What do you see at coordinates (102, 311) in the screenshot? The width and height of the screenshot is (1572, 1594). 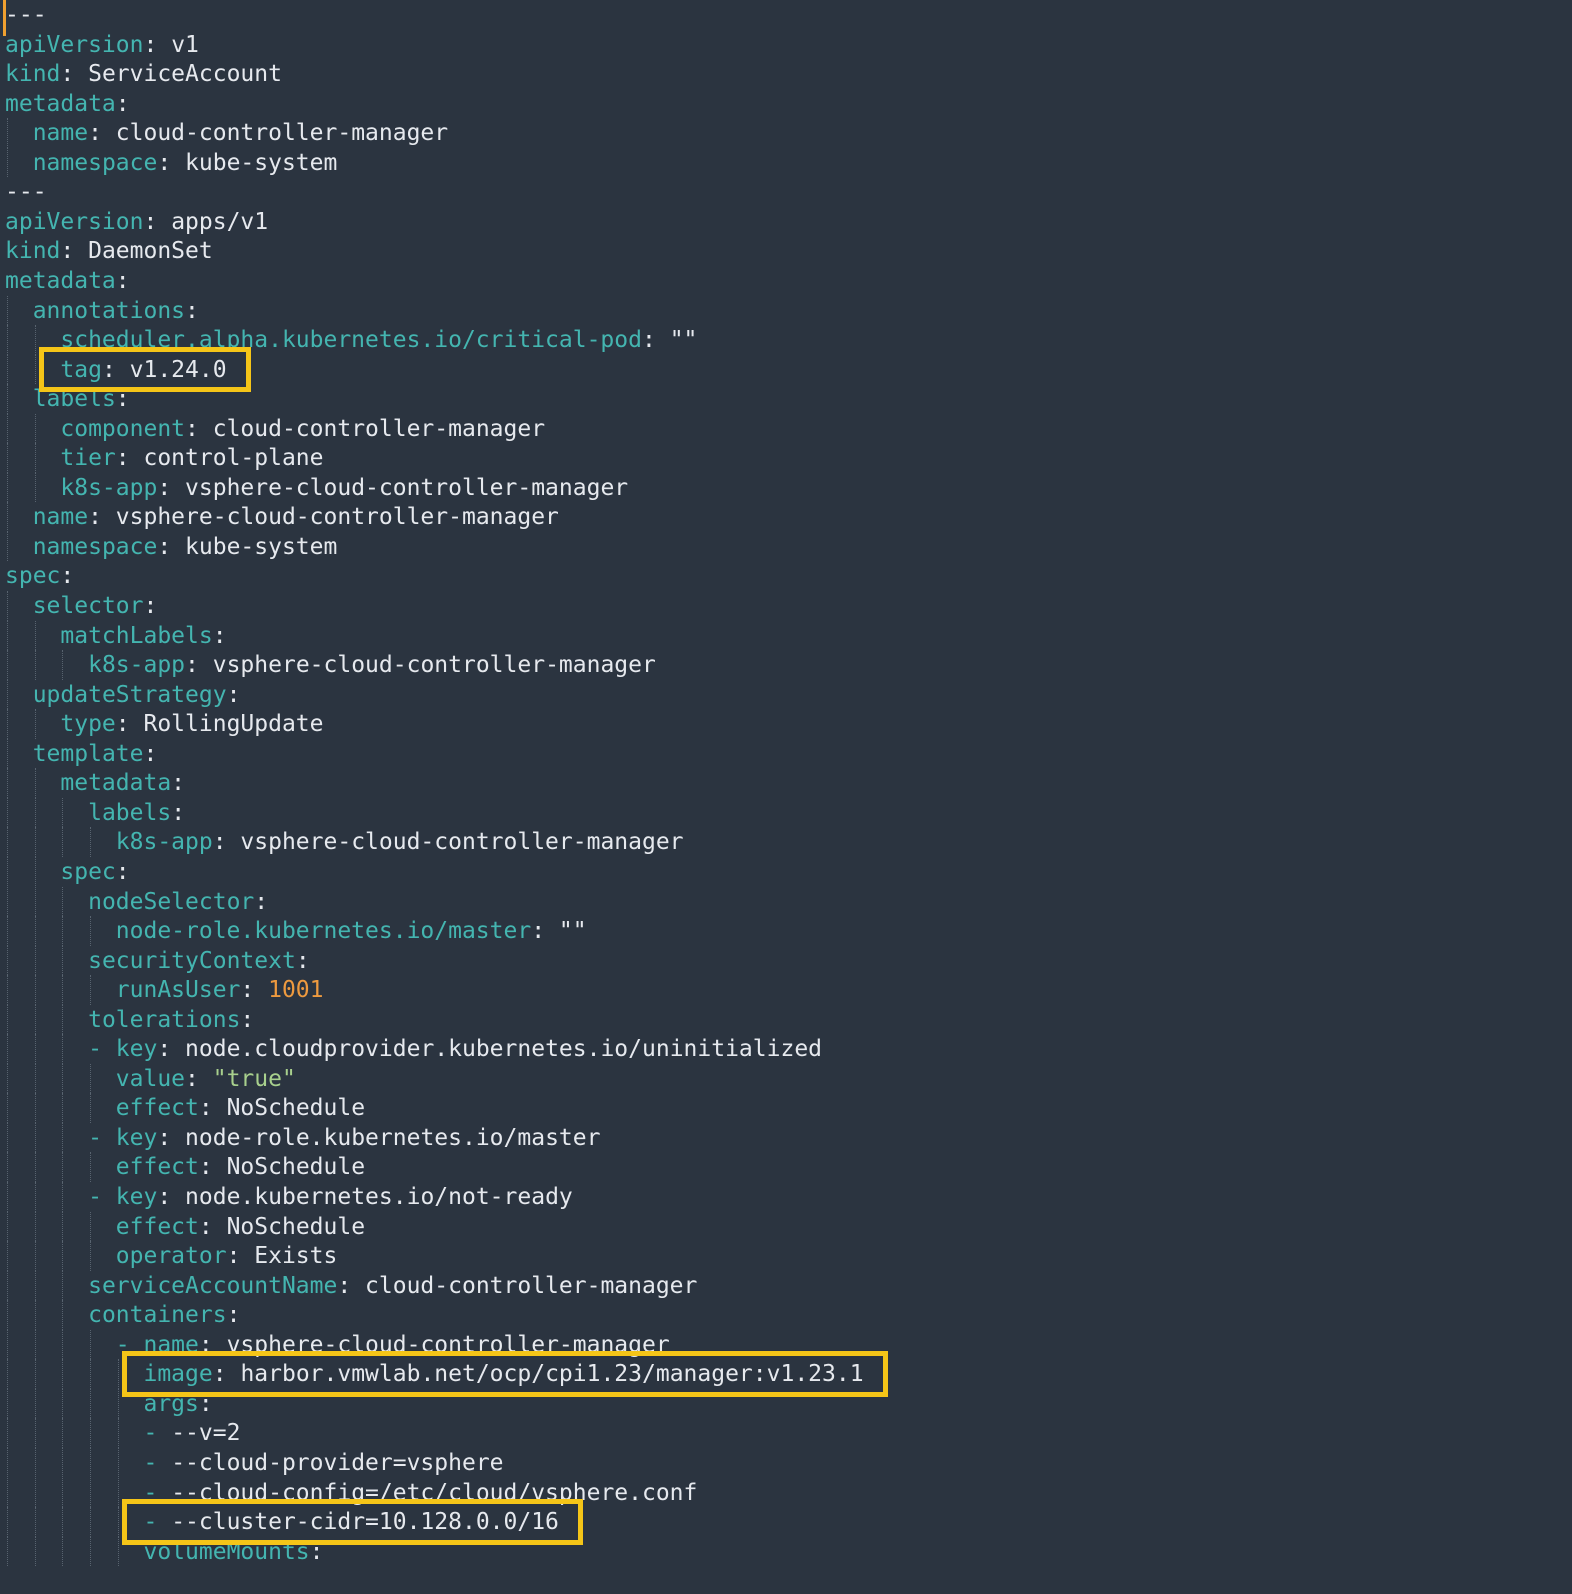 I see `code-line: annotations:` at bounding box center [102, 311].